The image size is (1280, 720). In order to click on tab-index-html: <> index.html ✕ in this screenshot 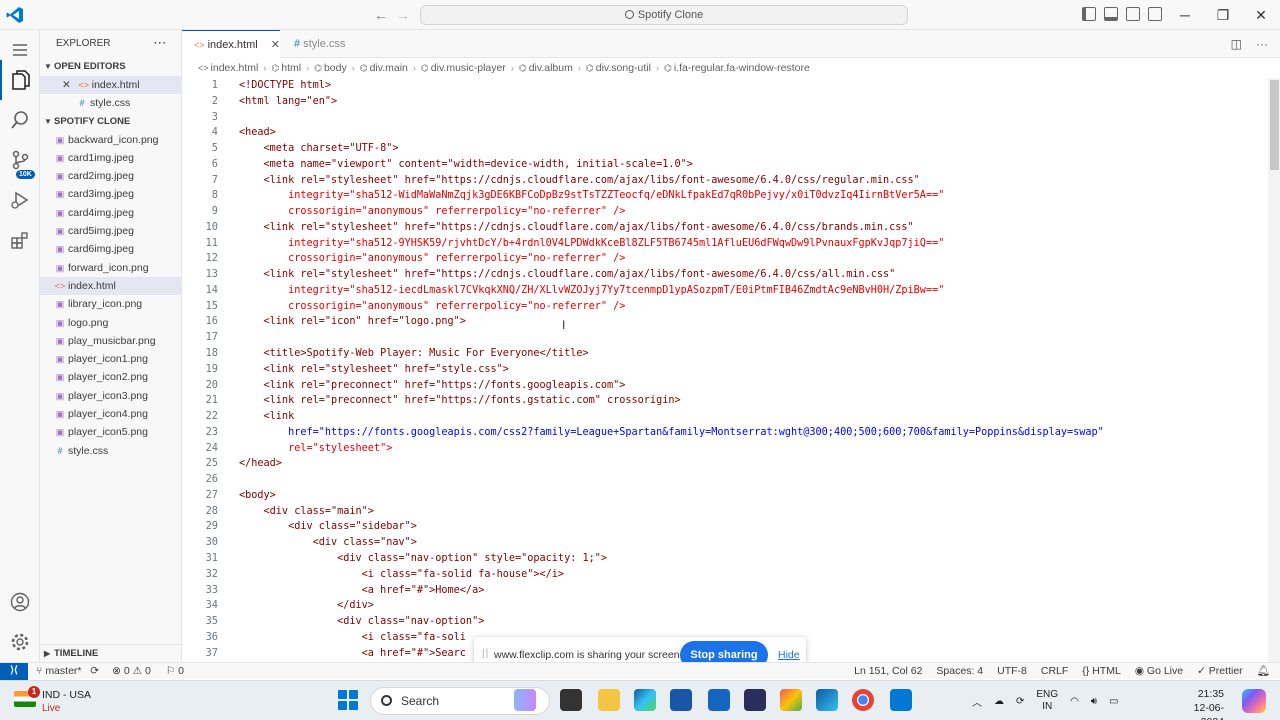, I will do `click(231, 44)`.